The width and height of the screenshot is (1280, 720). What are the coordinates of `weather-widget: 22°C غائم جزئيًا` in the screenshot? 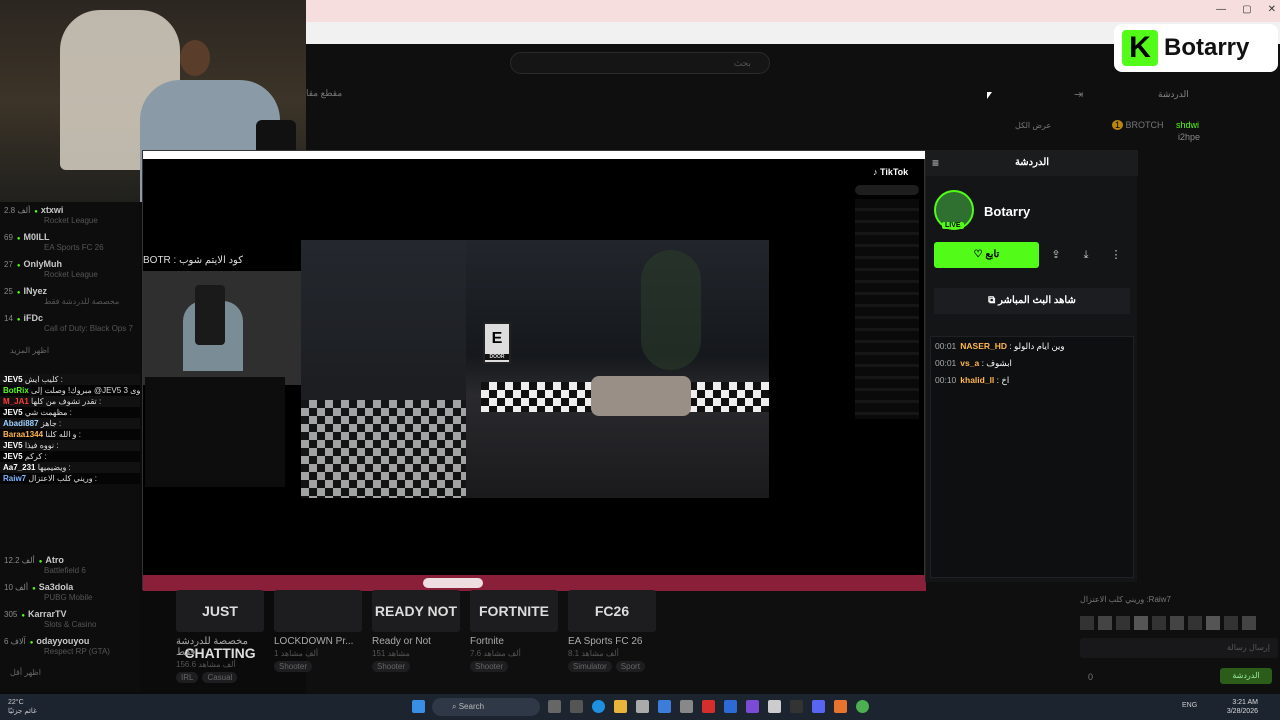 It's located at (22, 707).